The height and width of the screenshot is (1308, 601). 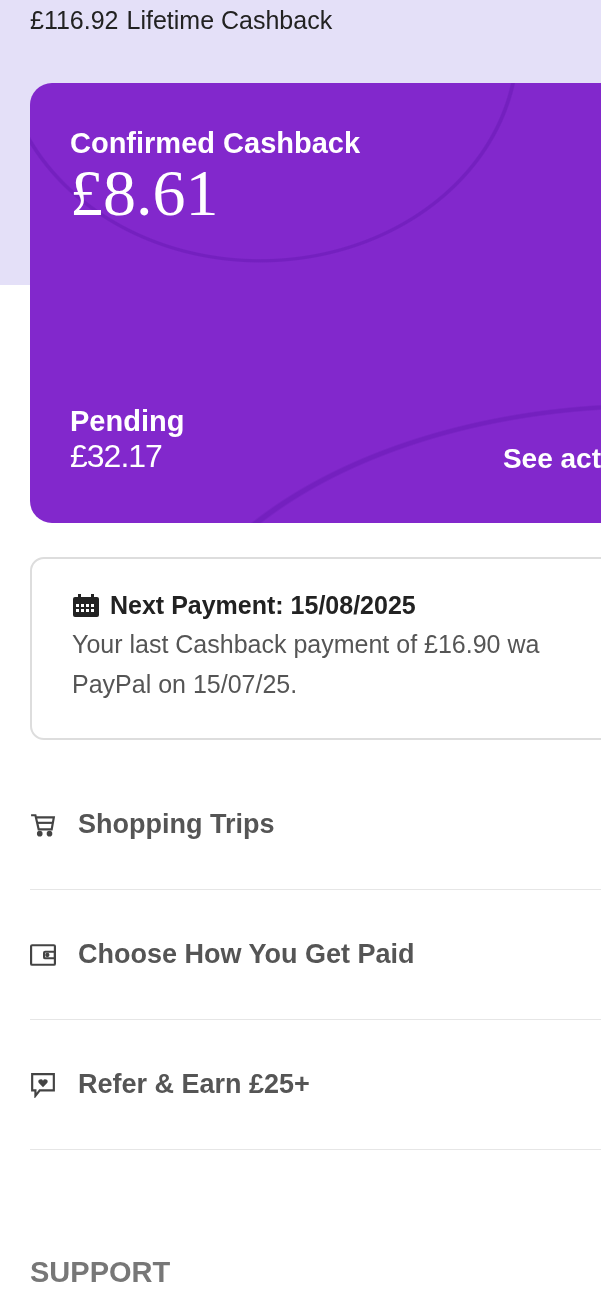 I want to click on menu-item: Refer & Earn £25+, so click(x=315, y=1085).